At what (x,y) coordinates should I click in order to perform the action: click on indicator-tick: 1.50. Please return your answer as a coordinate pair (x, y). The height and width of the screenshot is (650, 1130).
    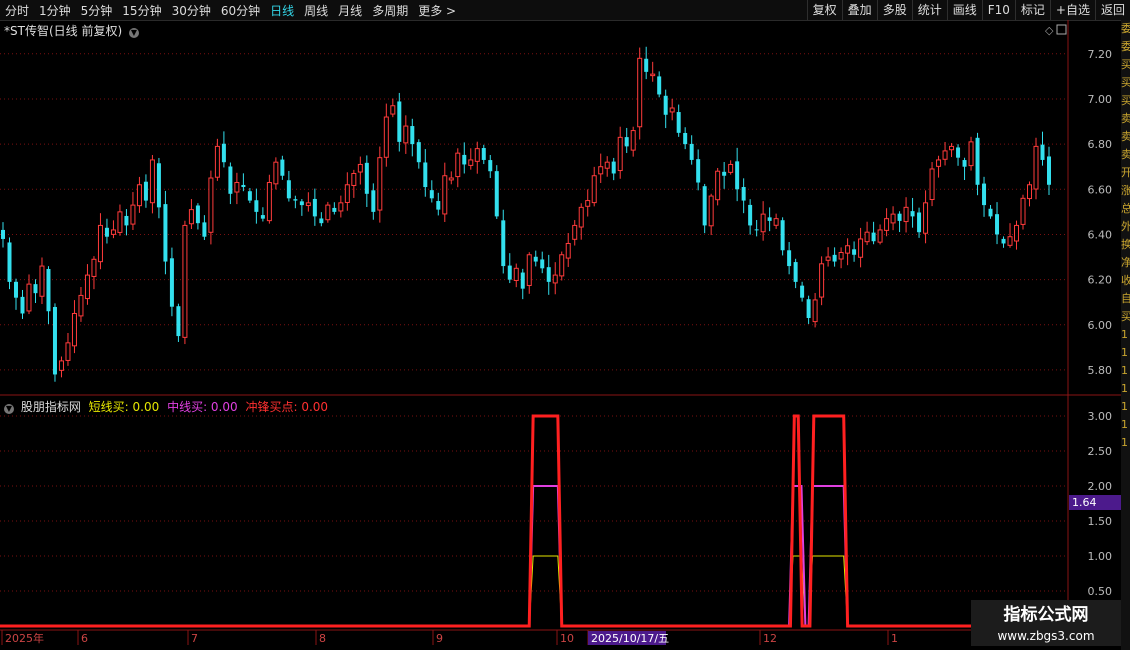
    Looking at the image, I should click on (1100, 521).